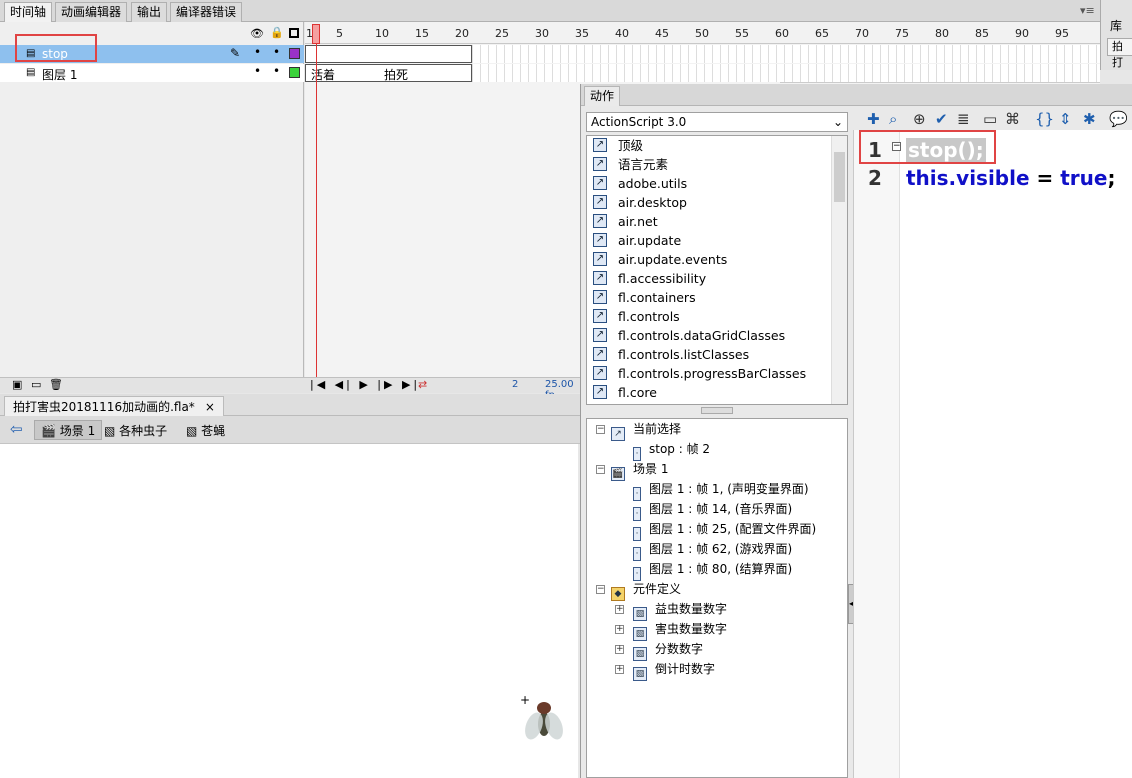 The width and height of the screenshot is (1132, 778). Describe the element at coordinates (873, 119) in the screenshot. I see `add-item-icon: ✚` at that location.